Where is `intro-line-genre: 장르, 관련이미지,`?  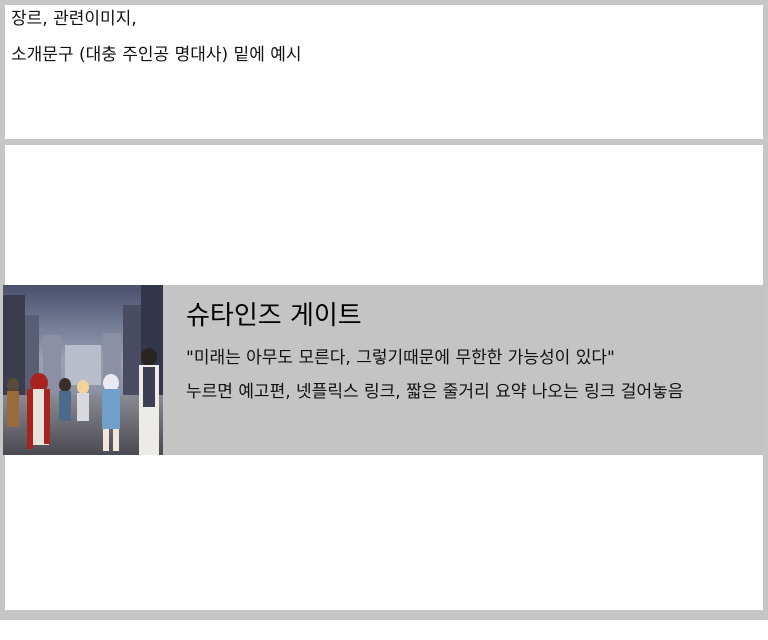 intro-line-genre: 장르, 관련이미지, is located at coordinates (74, 19).